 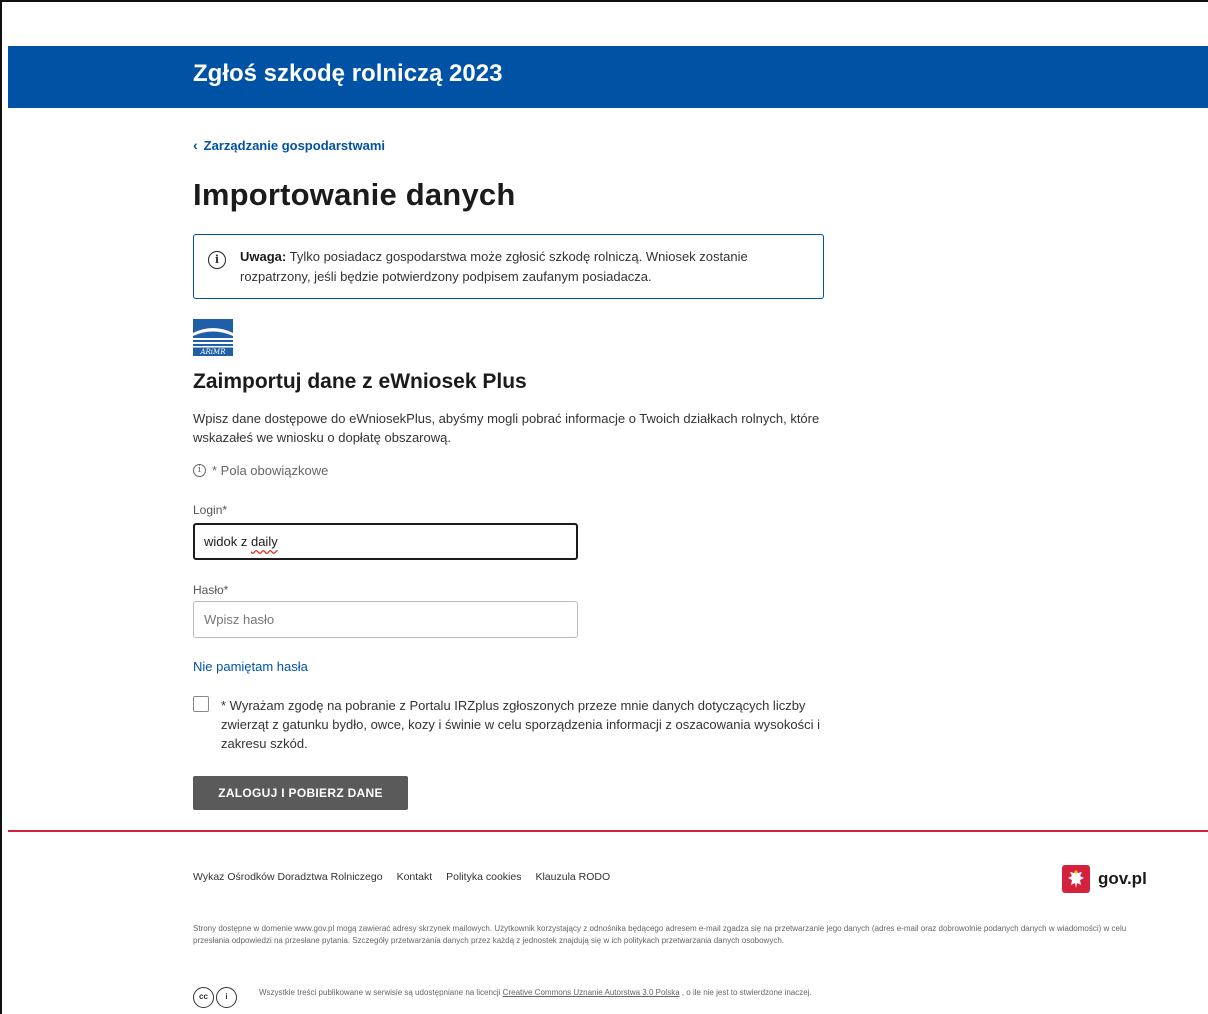 What do you see at coordinates (1122, 878) in the screenshot?
I see `govpl-text: gov.pl` at bounding box center [1122, 878].